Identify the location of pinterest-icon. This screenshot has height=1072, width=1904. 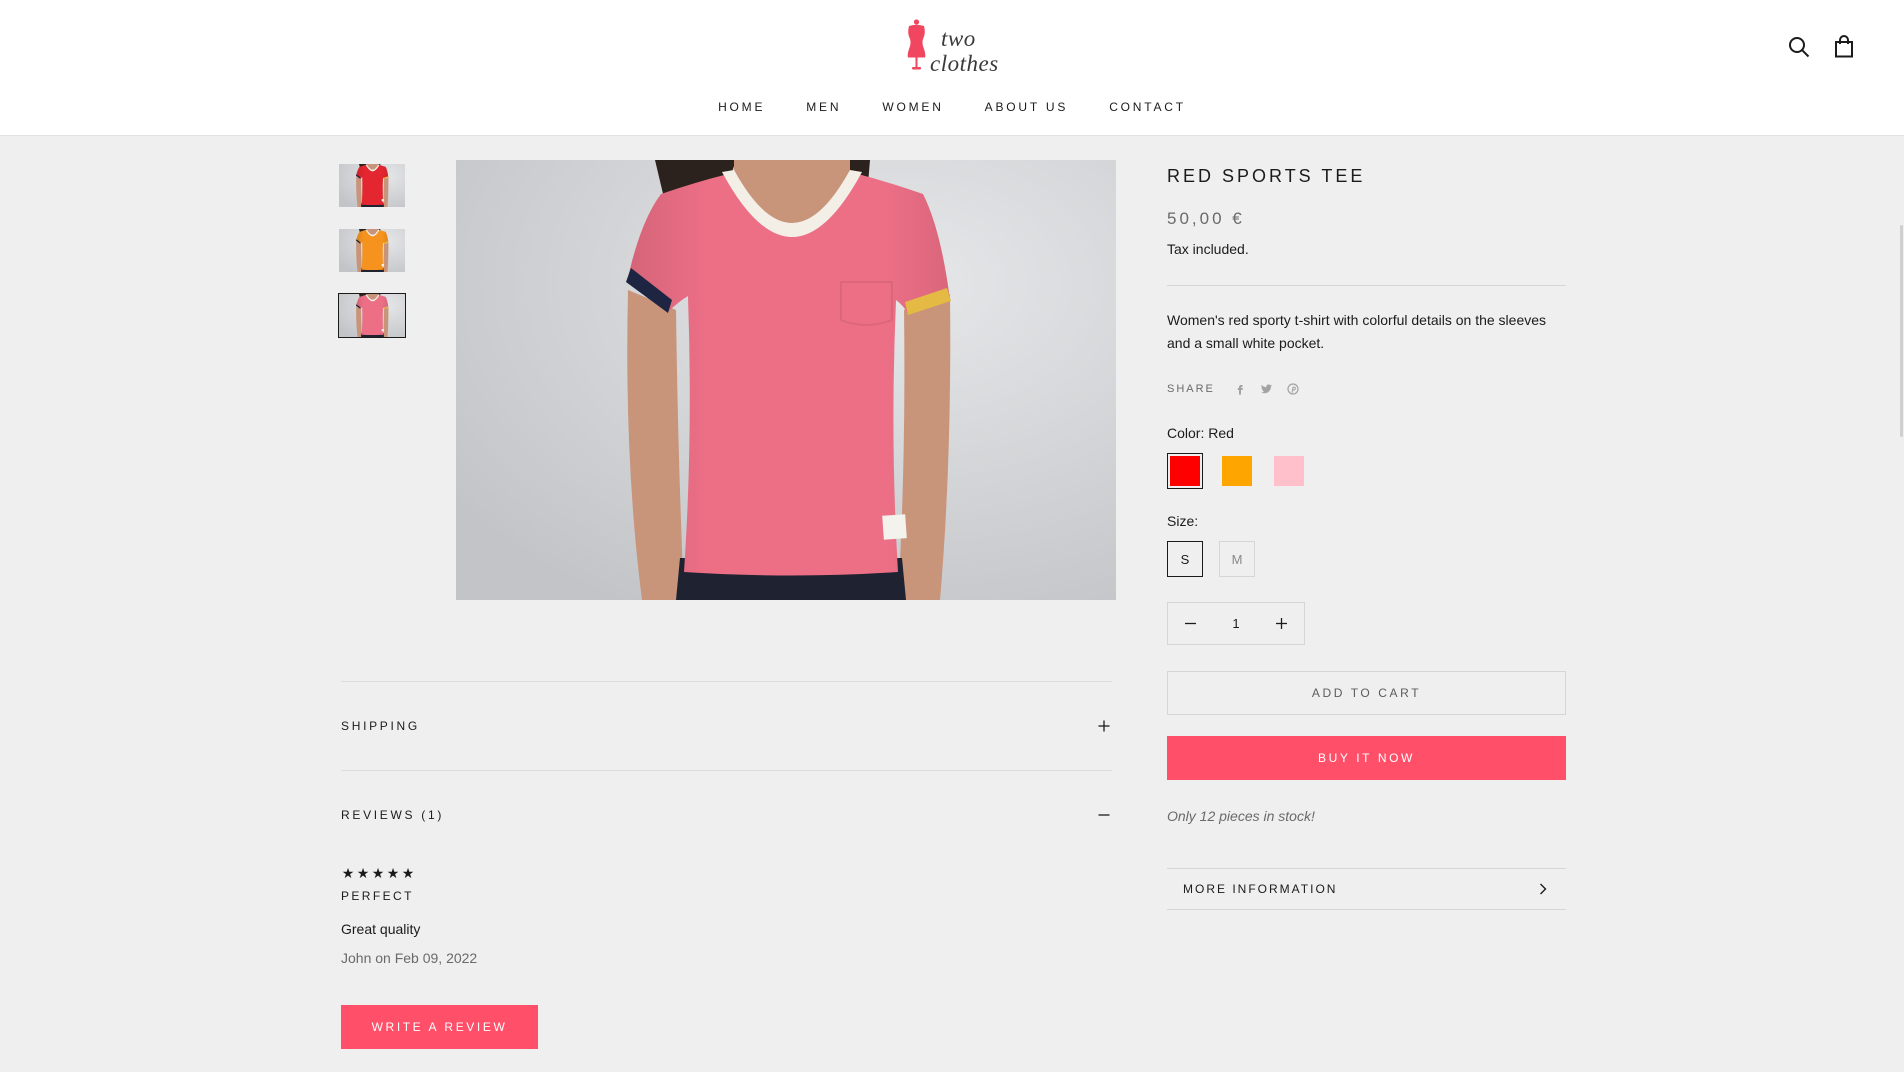
(1293, 389).